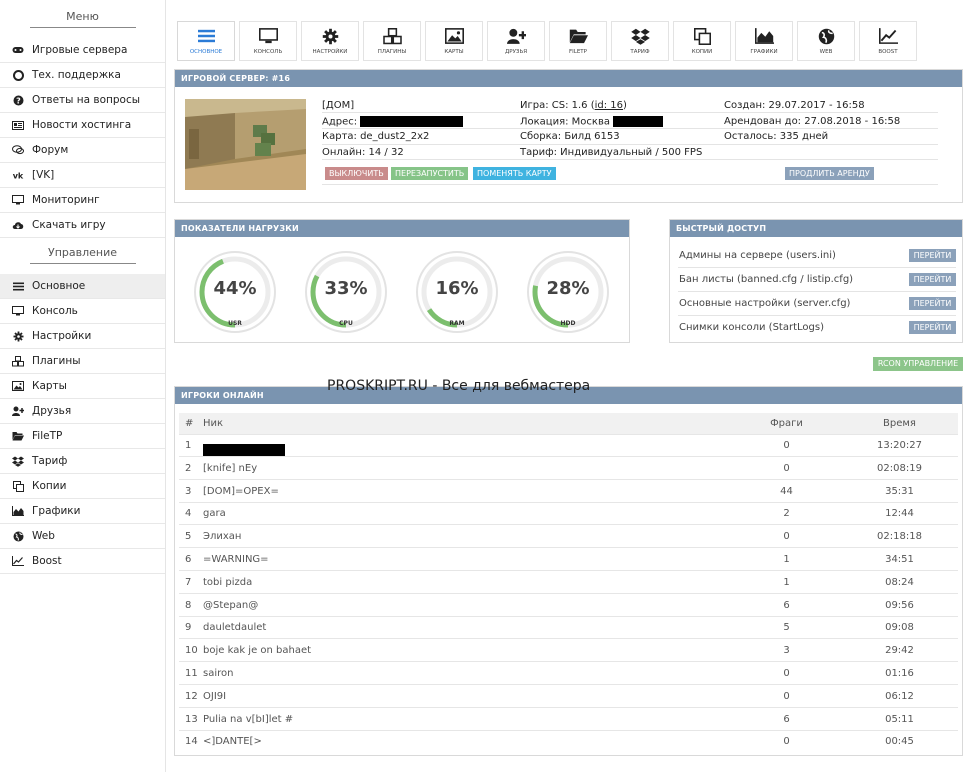  I want to click on toolbar-button: Друзья, so click(516, 41).